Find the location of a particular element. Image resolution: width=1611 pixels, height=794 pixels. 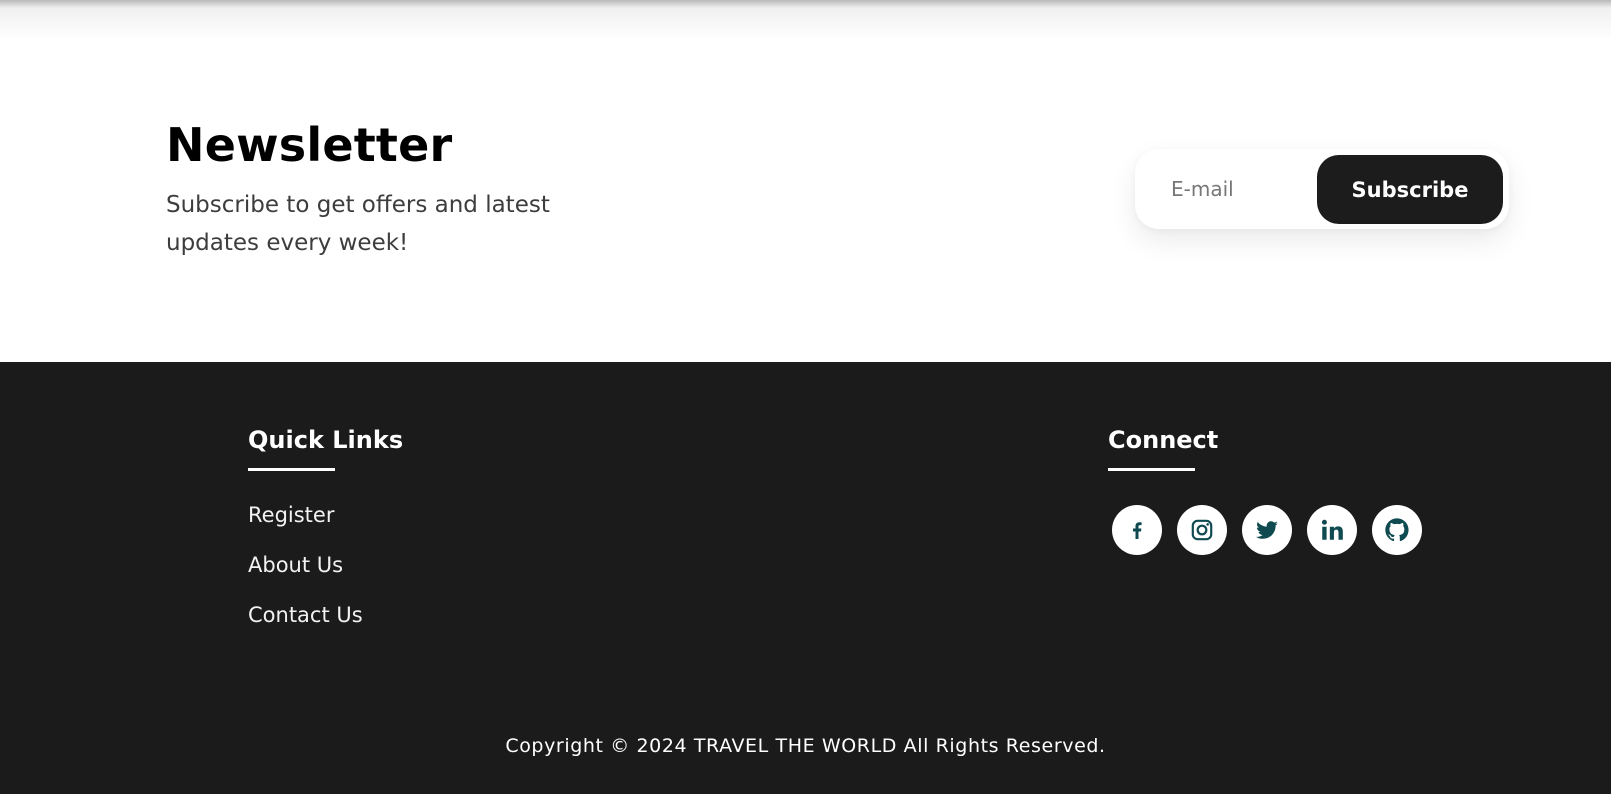

newsletter-title: Newsletter is located at coordinates (309, 145).